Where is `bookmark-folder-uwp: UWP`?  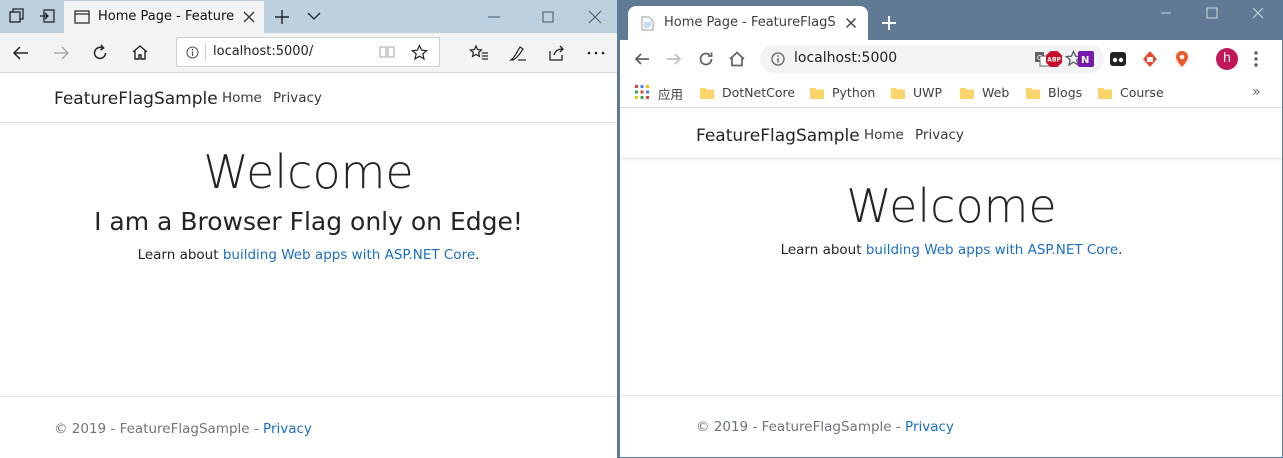
bookmark-folder-uwp: UWP is located at coordinates (916, 93).